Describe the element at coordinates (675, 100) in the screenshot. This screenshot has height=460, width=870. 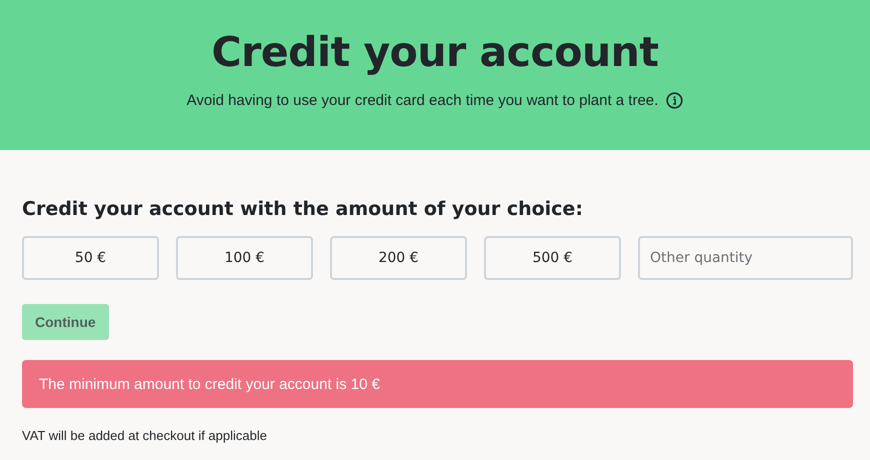
I see `info-icon` at that location.